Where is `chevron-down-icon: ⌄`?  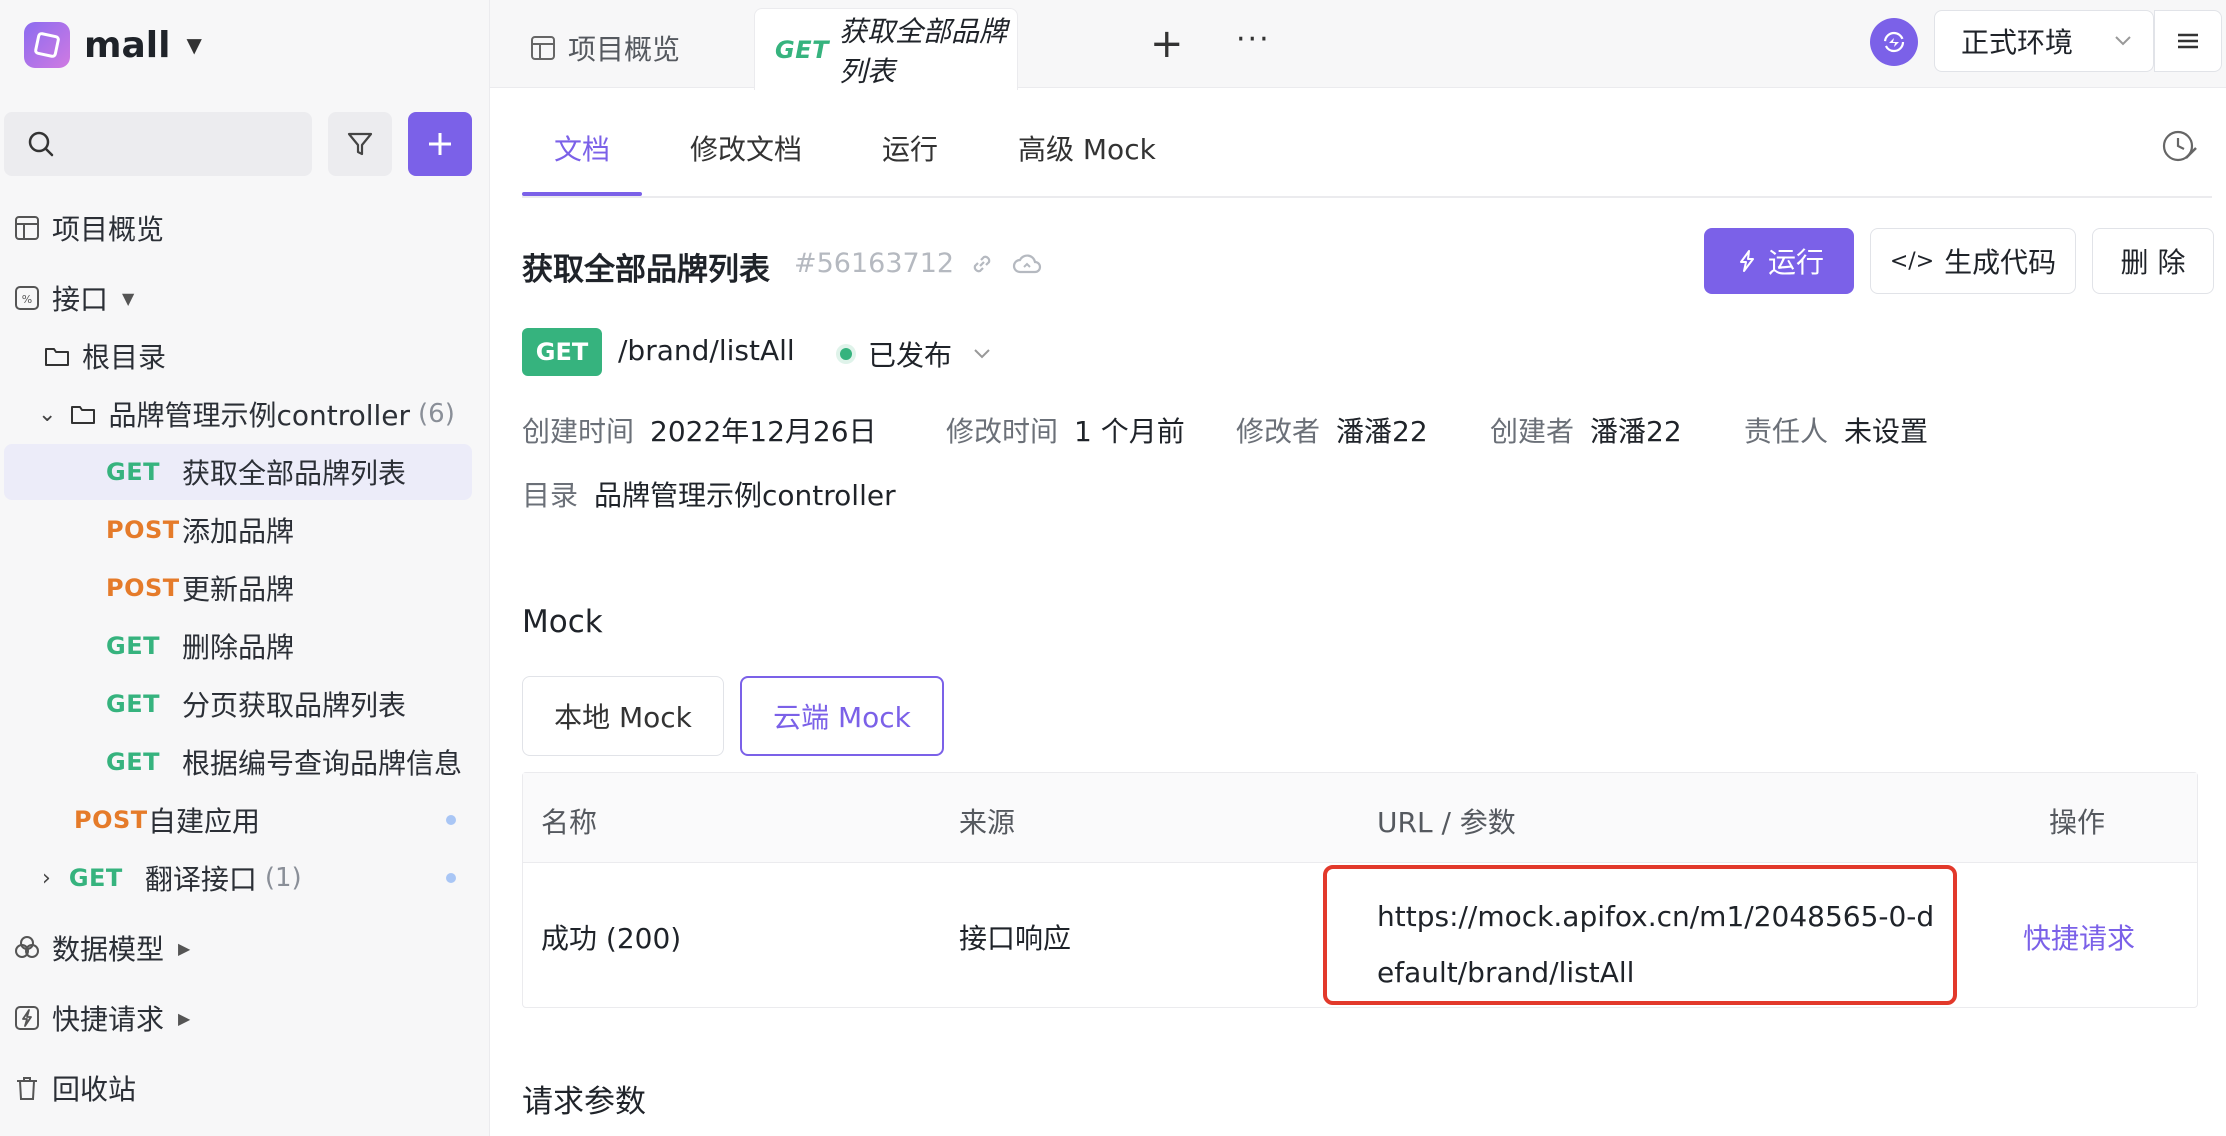
chevron-down-icon: ⌄ is located at coordinates (47, 414).